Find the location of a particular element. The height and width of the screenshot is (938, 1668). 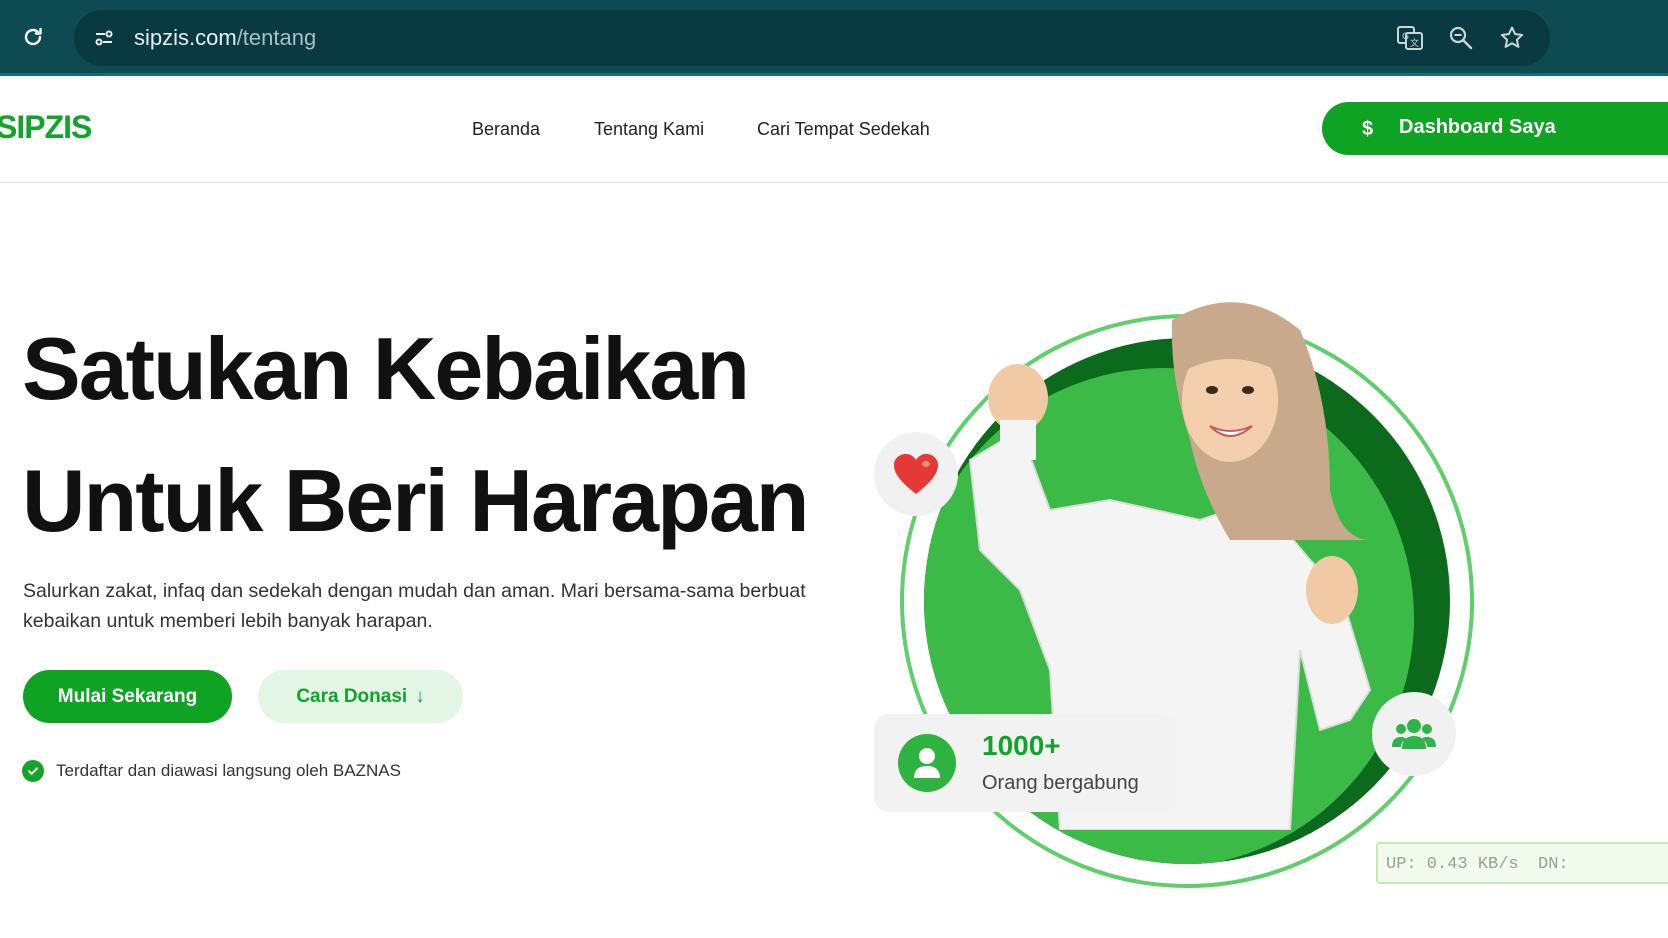

reload-icon is located at coordinates (33, 37).